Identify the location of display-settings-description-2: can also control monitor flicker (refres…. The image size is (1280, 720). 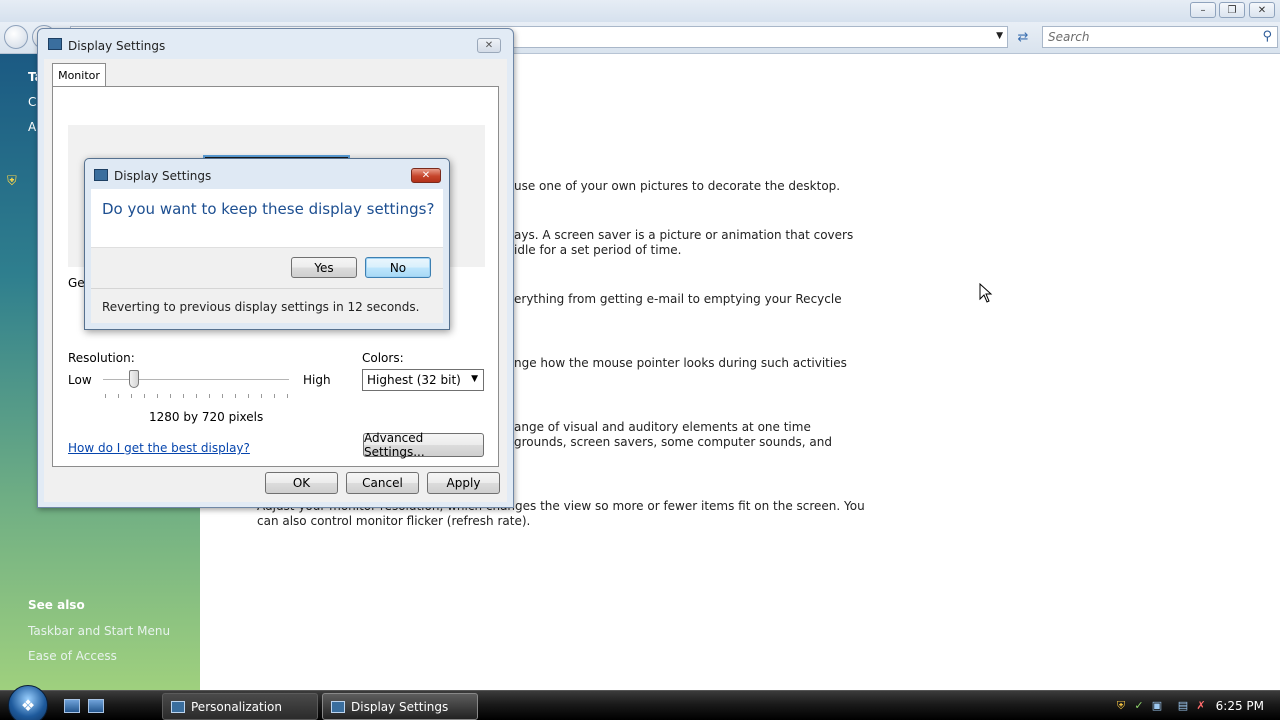
(394, 521).